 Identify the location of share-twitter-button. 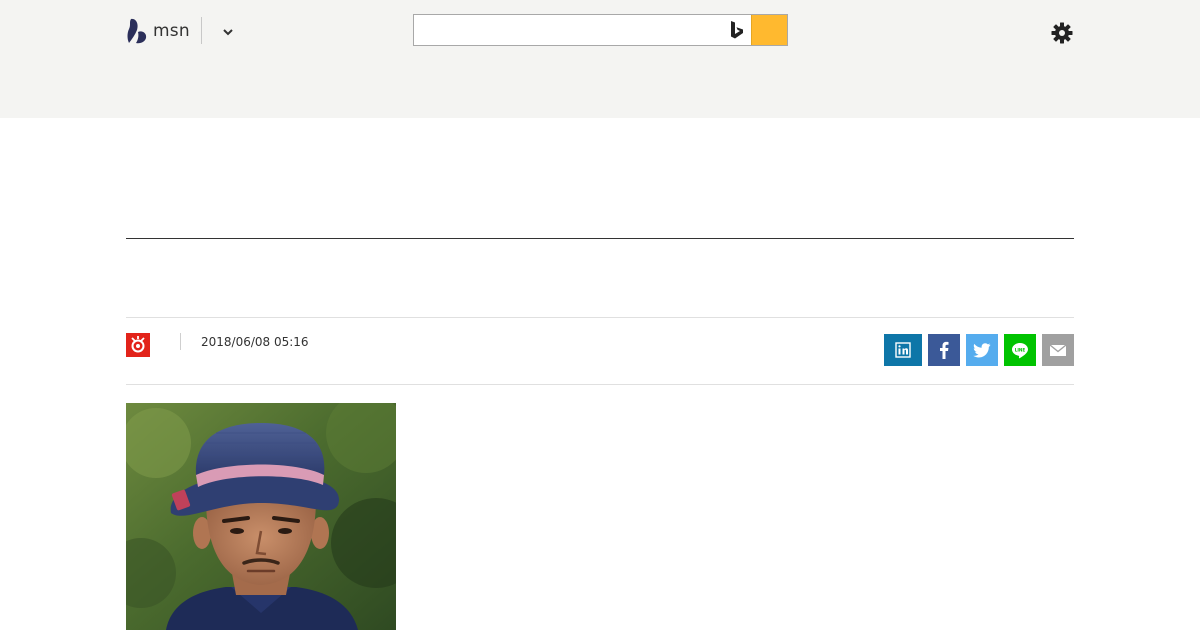
(982, 350).